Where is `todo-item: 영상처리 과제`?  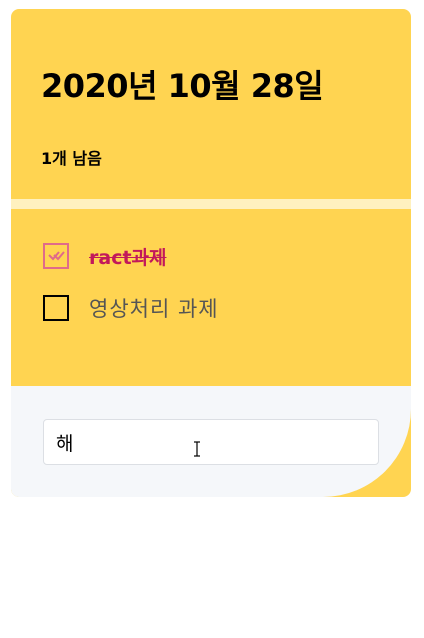
todo-item: 영상처리 과제 is located at coordinates (131, 308).